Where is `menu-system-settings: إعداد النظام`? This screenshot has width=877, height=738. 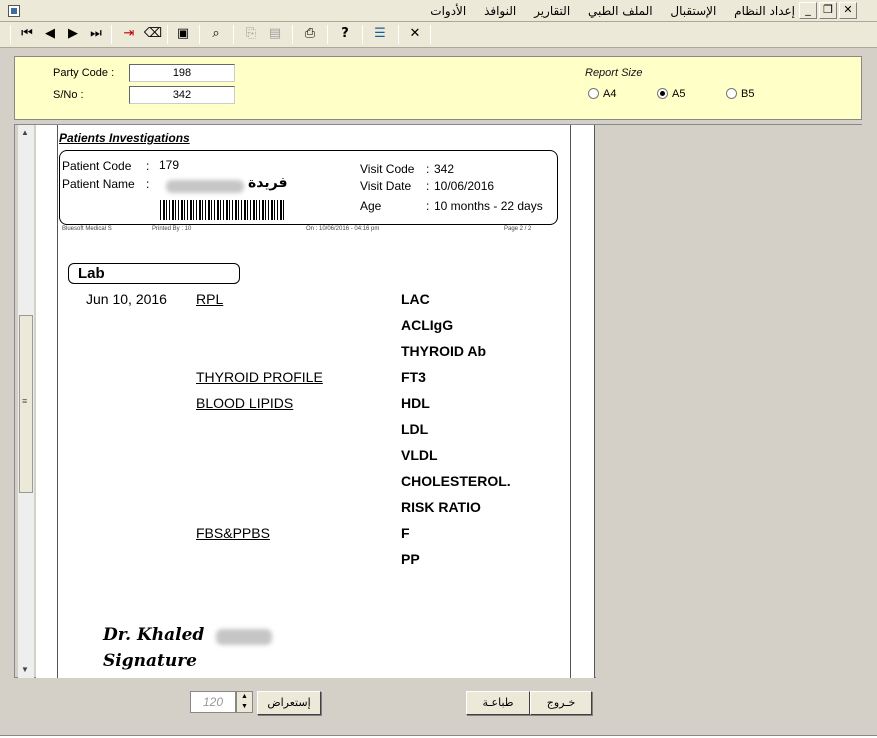
menu-system-settings: إعداد النظام is located at coordinates (764, 11).